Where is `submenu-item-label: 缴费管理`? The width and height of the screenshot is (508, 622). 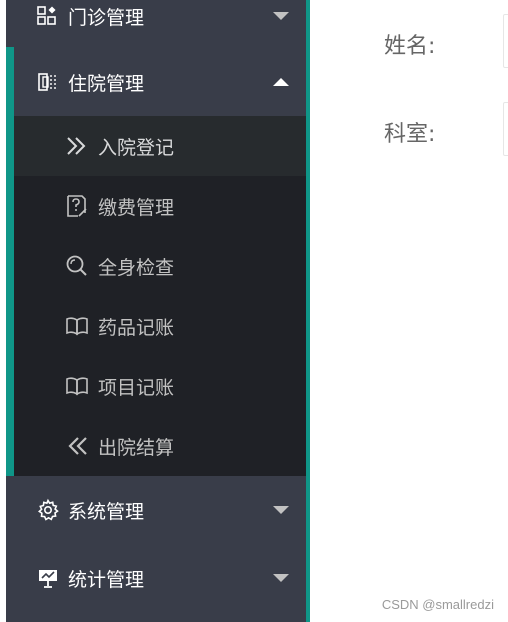
submenu-item-label: 缴费管理 is located at coordinates (136, 207).